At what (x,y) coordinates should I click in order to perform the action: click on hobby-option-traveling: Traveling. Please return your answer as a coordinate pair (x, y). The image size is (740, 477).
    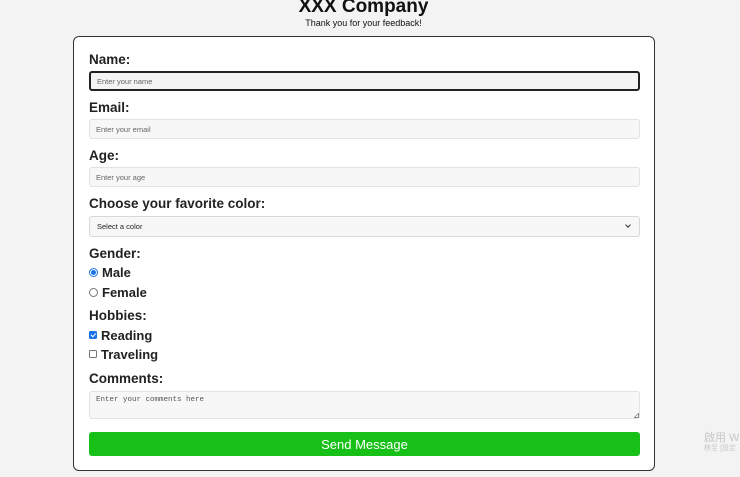
    Looking at the image, I should click on (123, 354).